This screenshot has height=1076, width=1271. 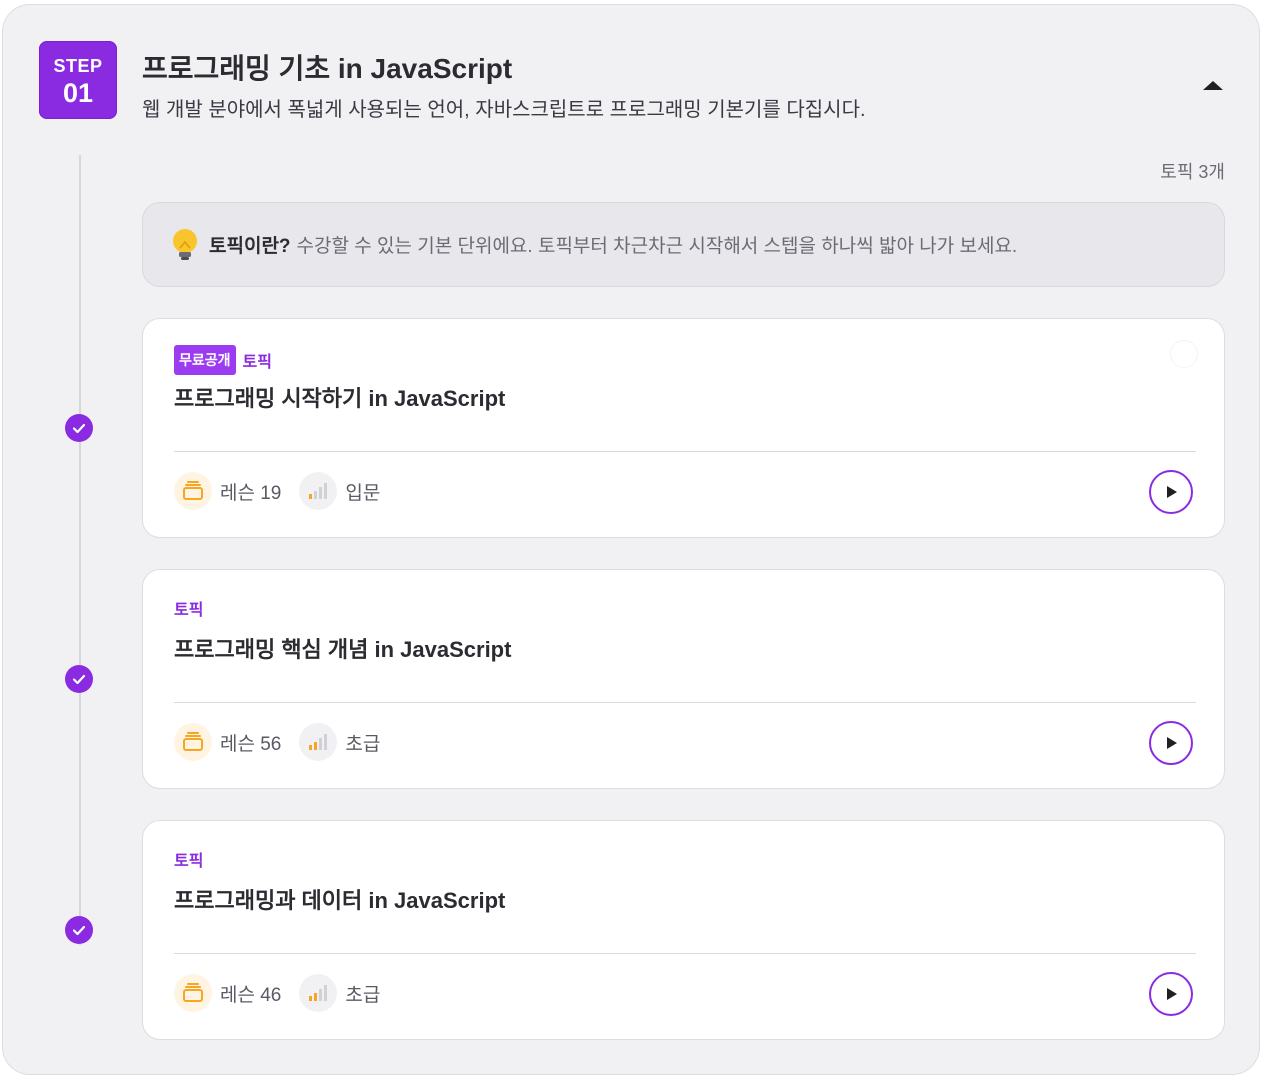 I want to click on topic-meta: 레슨 56 초급, so click(x=286, y=742).